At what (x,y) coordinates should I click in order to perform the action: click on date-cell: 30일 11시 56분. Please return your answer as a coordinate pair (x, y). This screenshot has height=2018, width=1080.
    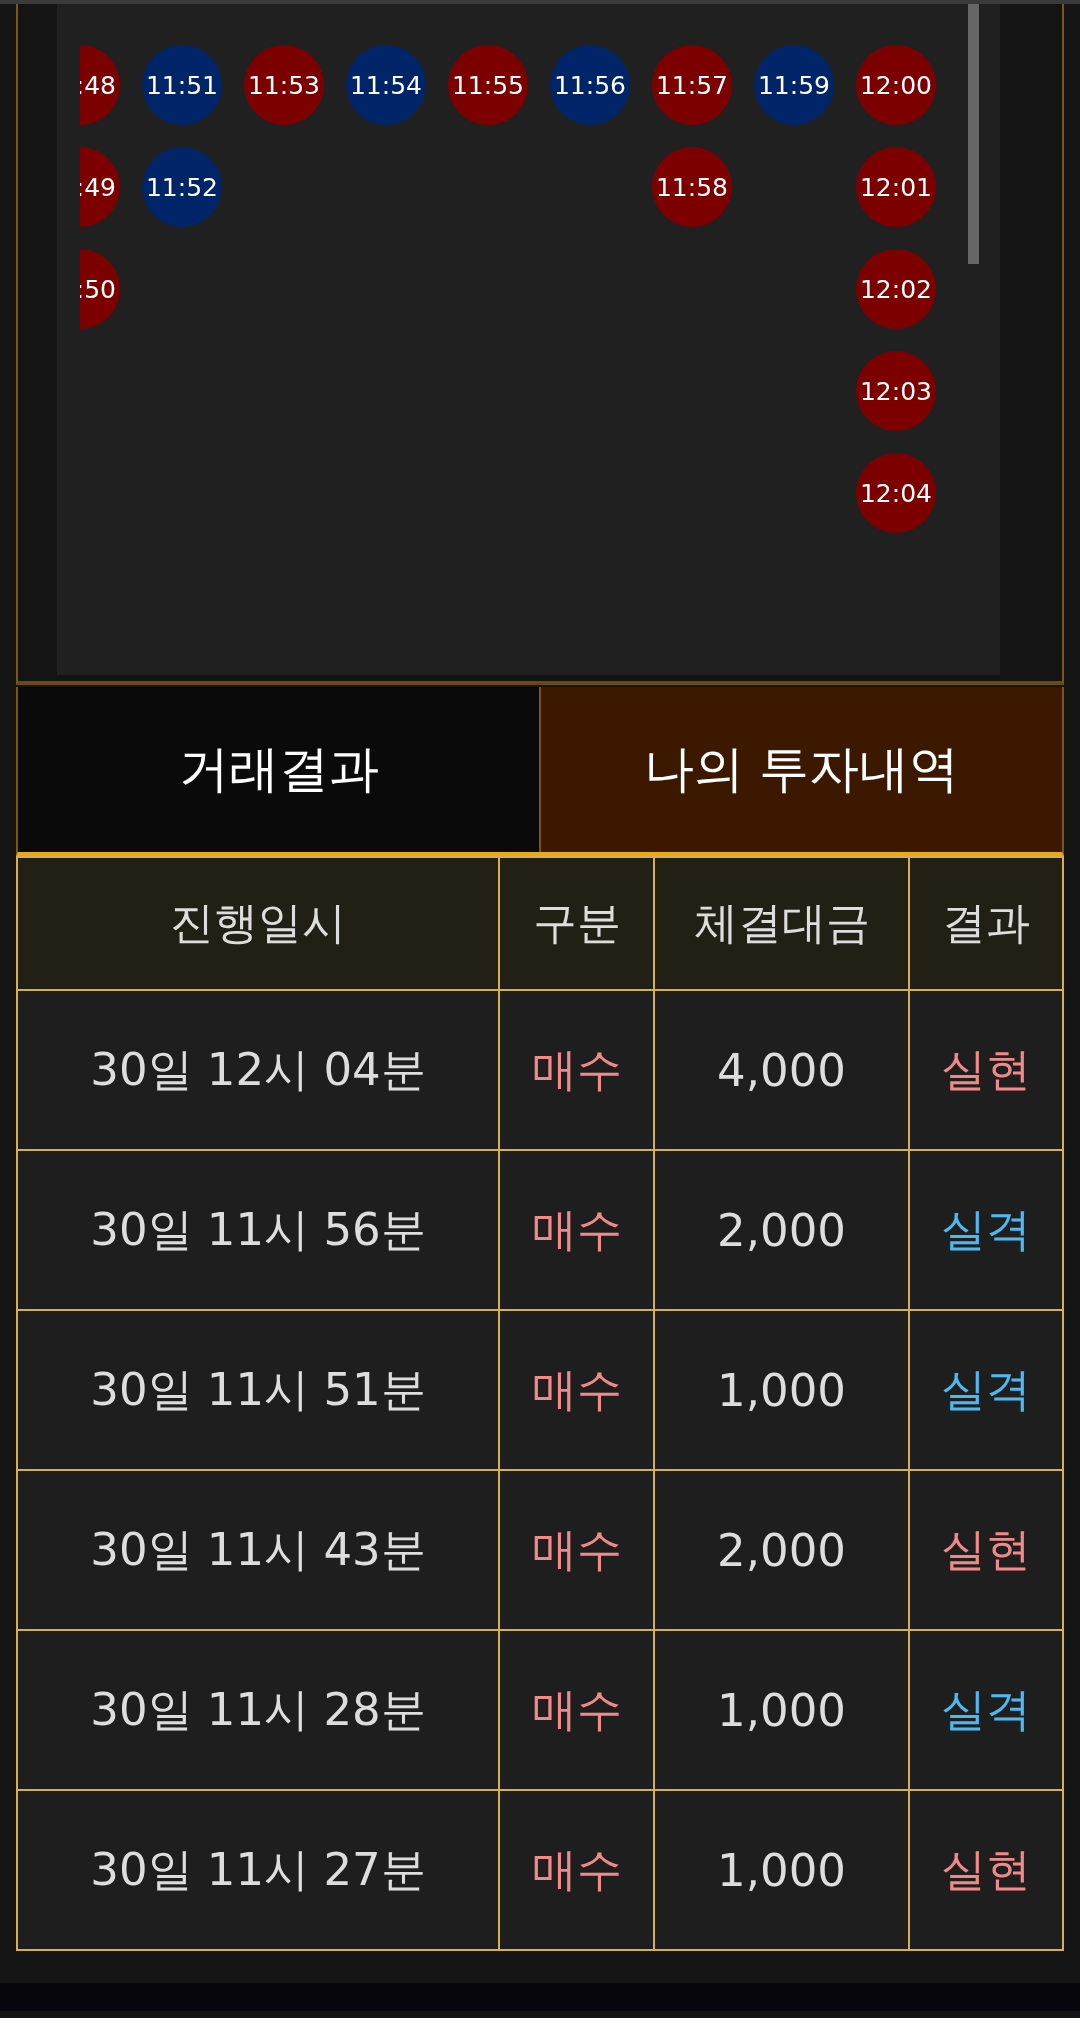
    Looking at the image, I should click on (258, 1230).